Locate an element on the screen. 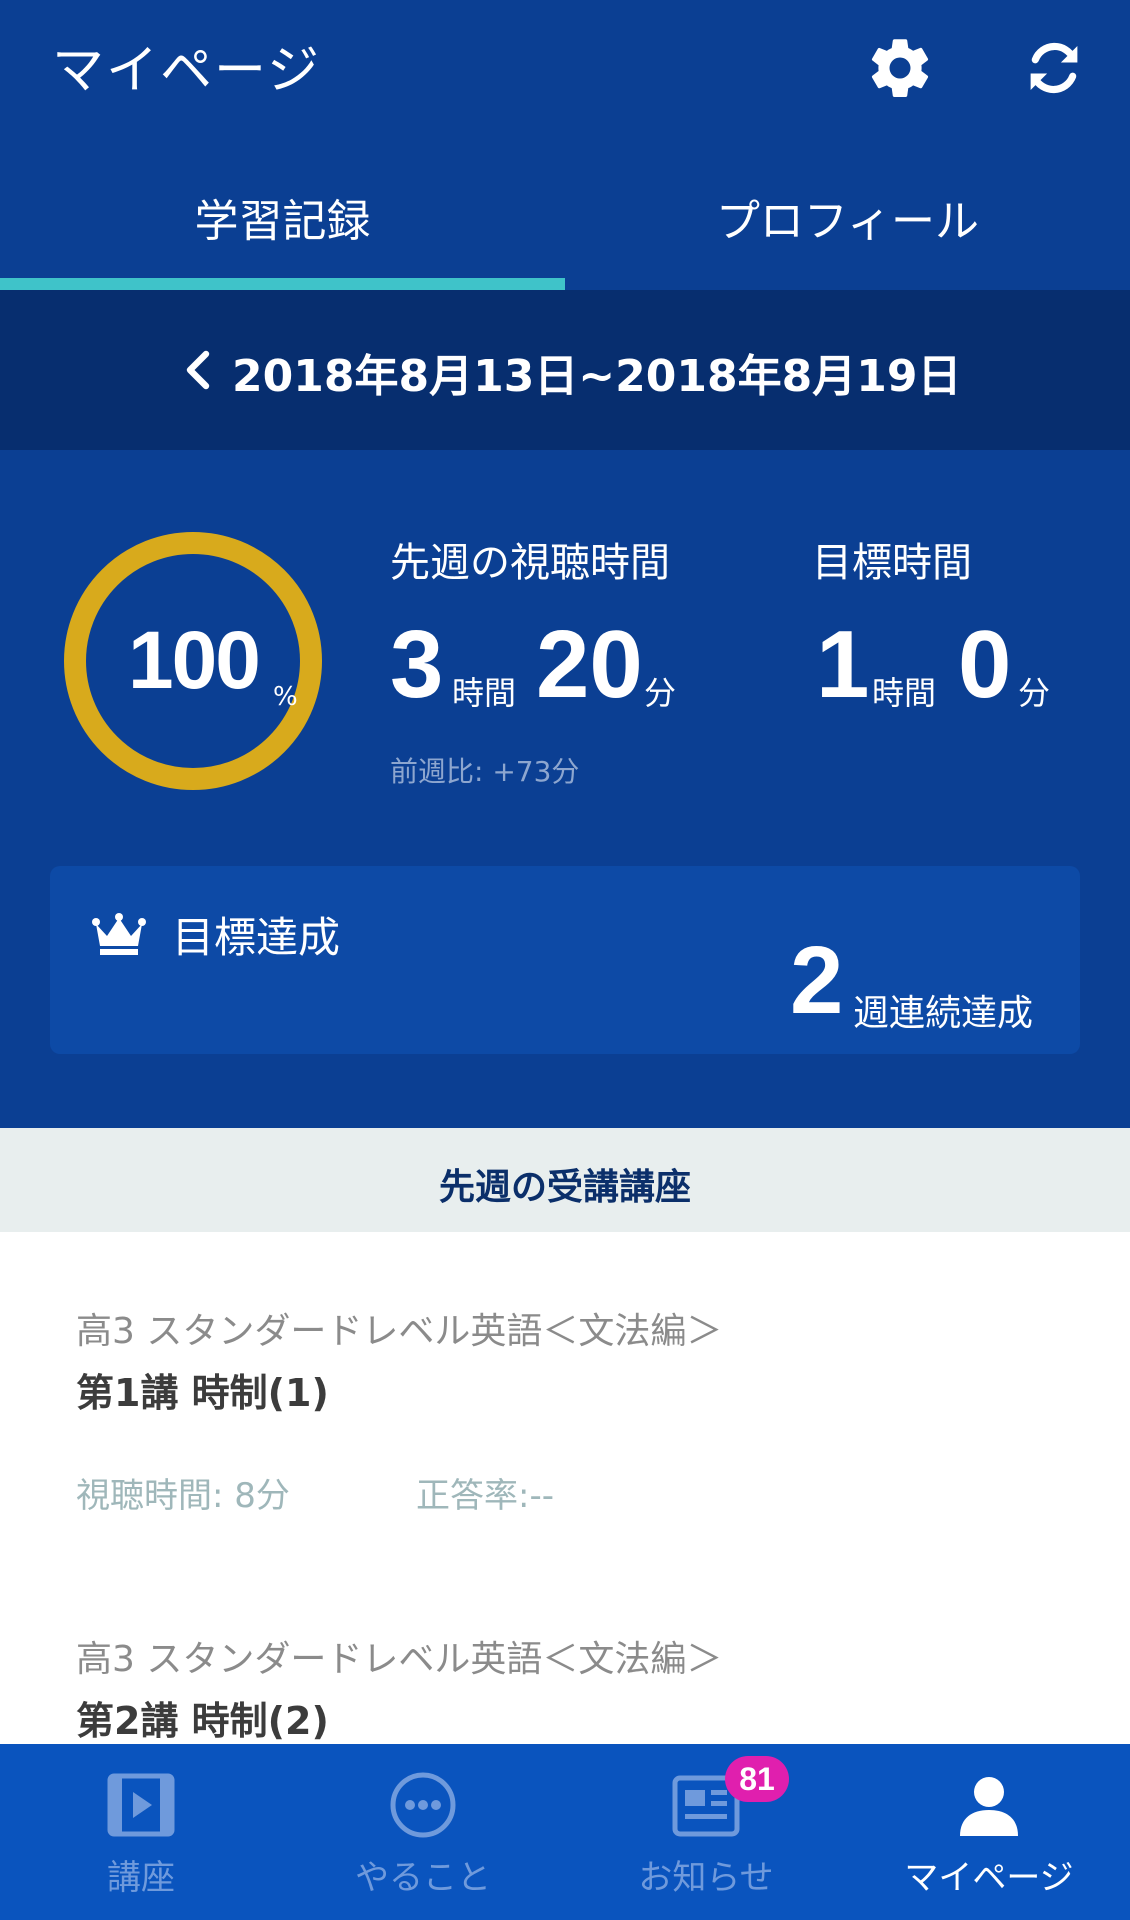  achievement-percent: 100 is located at coordinates (194, 660).